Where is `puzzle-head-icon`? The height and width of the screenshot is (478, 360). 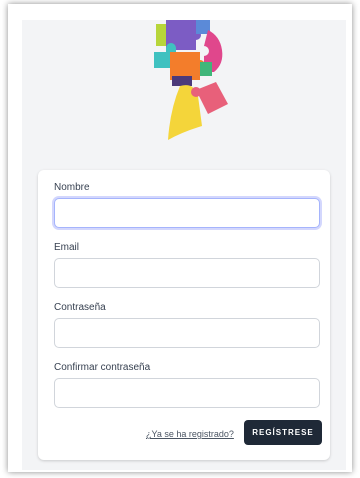
puzzle-head-icon is located at coordinates (191, 80).